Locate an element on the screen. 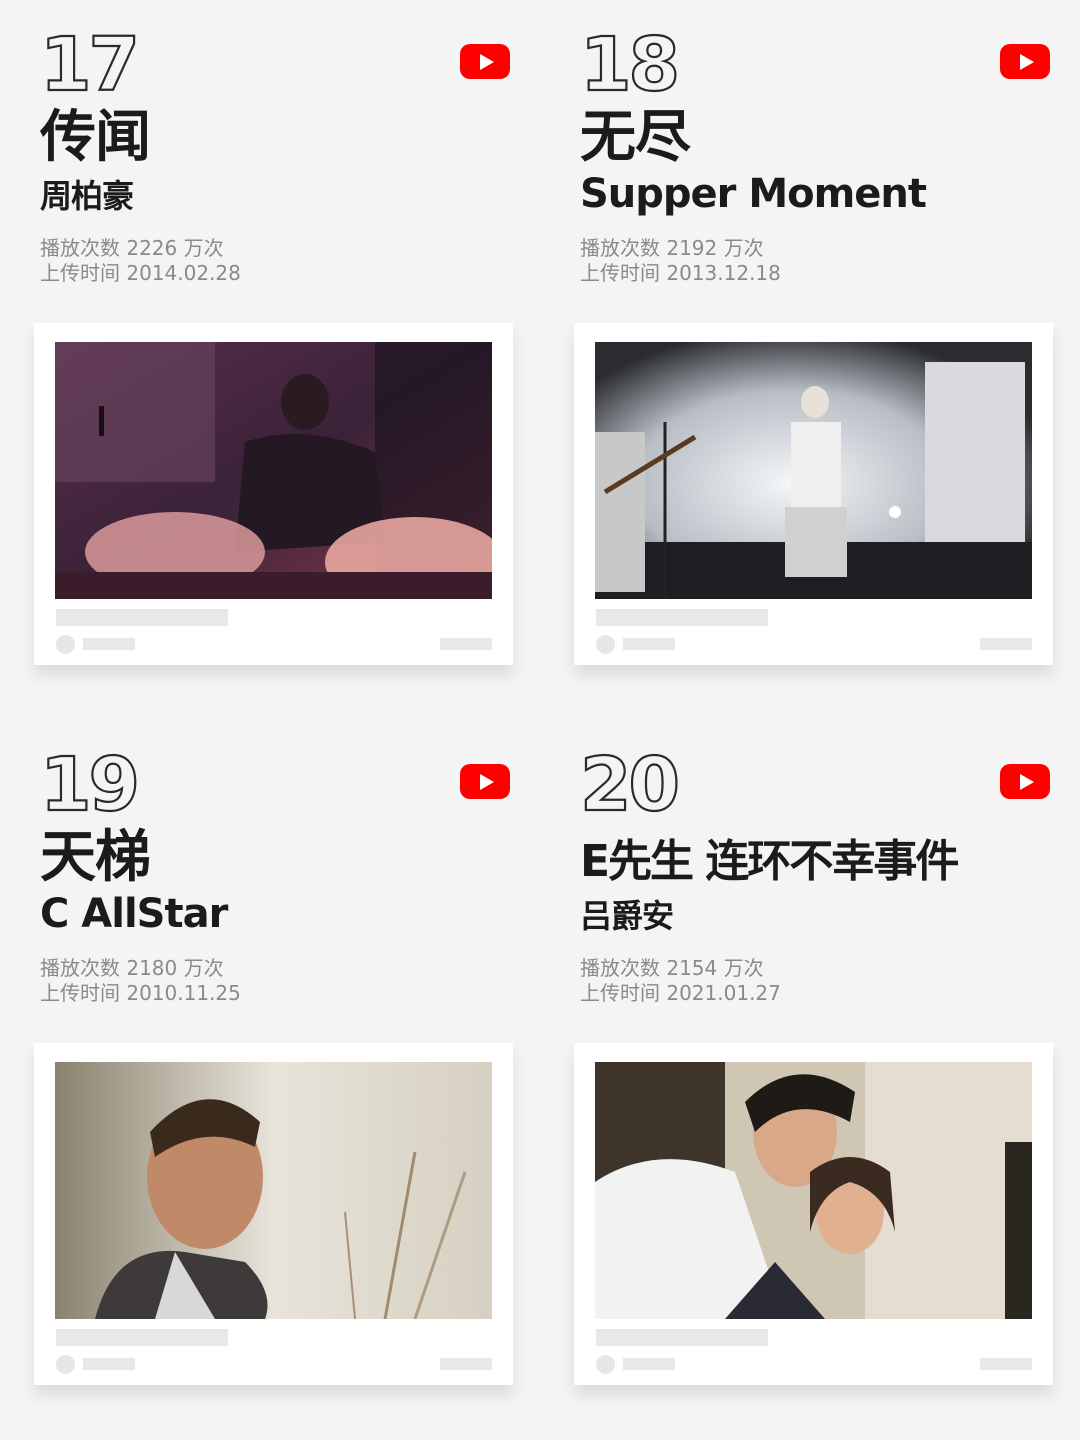 The image size is (1080, 1440). song-title: E先生 连环不幸事件 is located at coordinates (769, 861).